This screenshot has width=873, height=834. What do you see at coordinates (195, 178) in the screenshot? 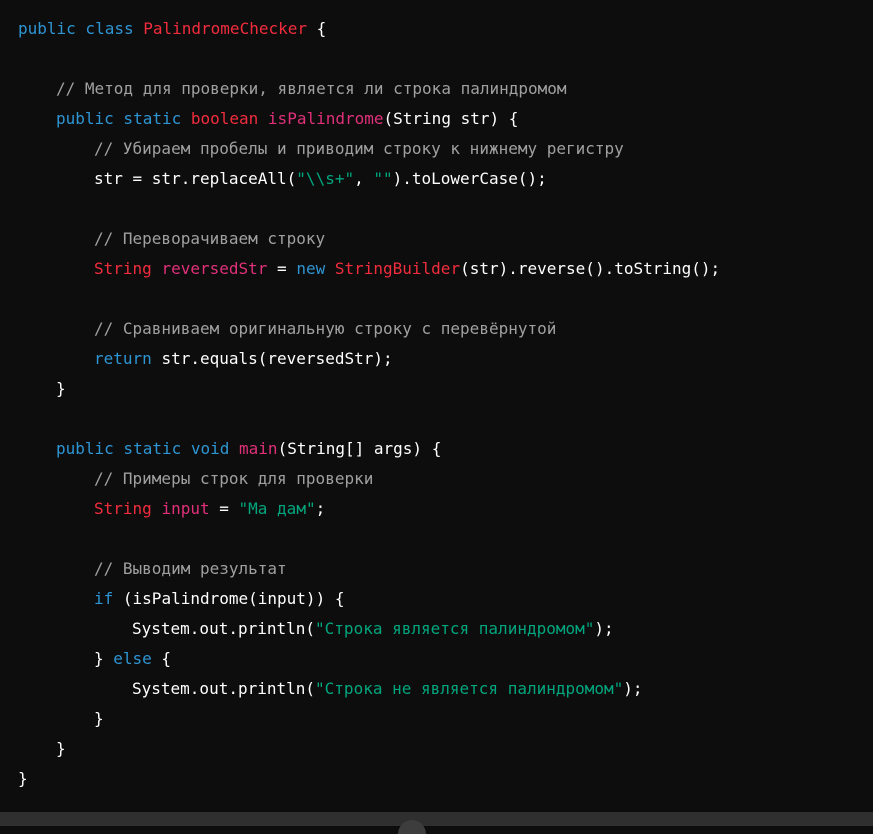
I see `code-token: str = str.replaceAll(` at bounding box center [195, 178].